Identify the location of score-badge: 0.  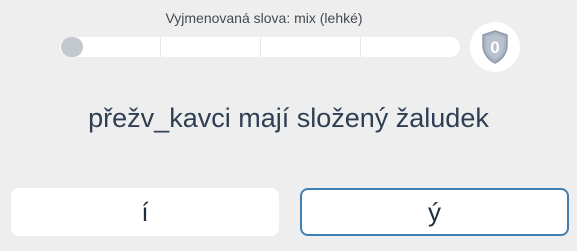
(495, 47).